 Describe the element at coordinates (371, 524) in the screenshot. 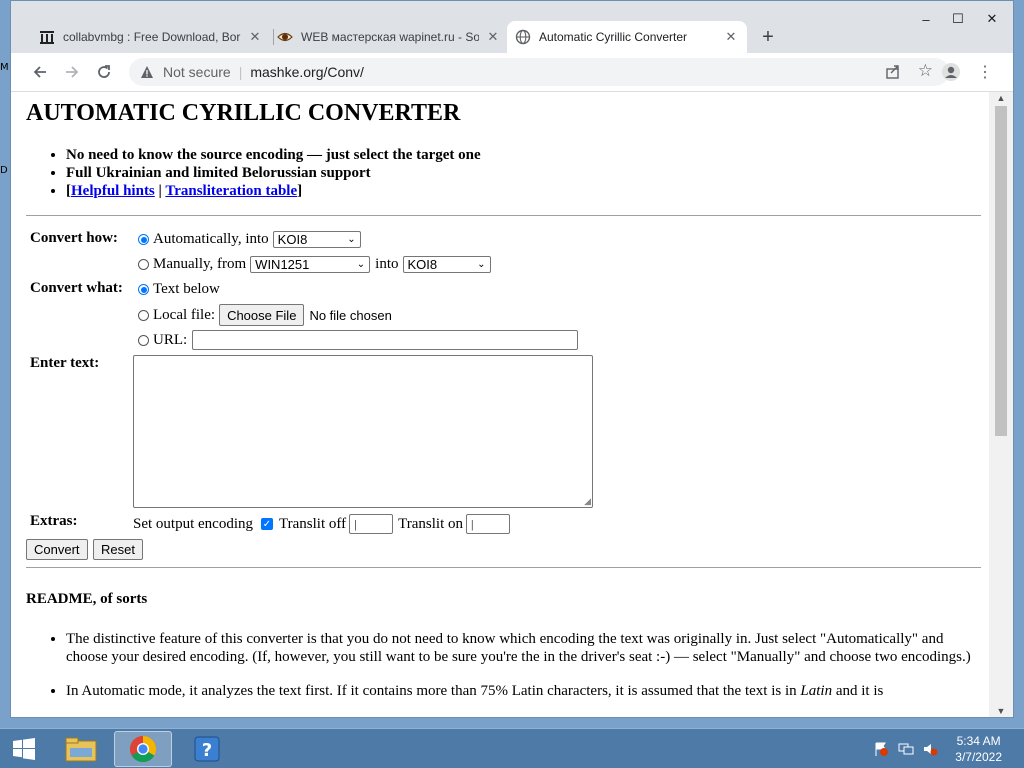

I see `translit-off-input: |` at that location.